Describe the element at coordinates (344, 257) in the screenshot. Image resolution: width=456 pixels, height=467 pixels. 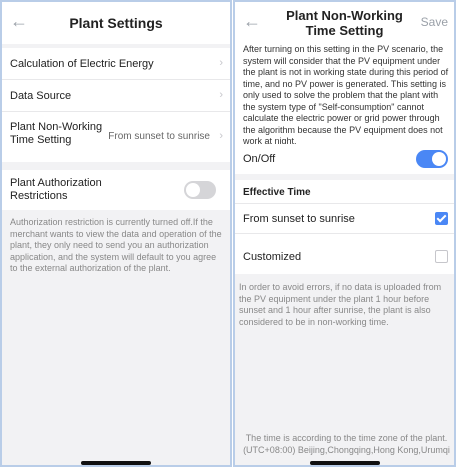
I see `option-customized: Customized` at that location.